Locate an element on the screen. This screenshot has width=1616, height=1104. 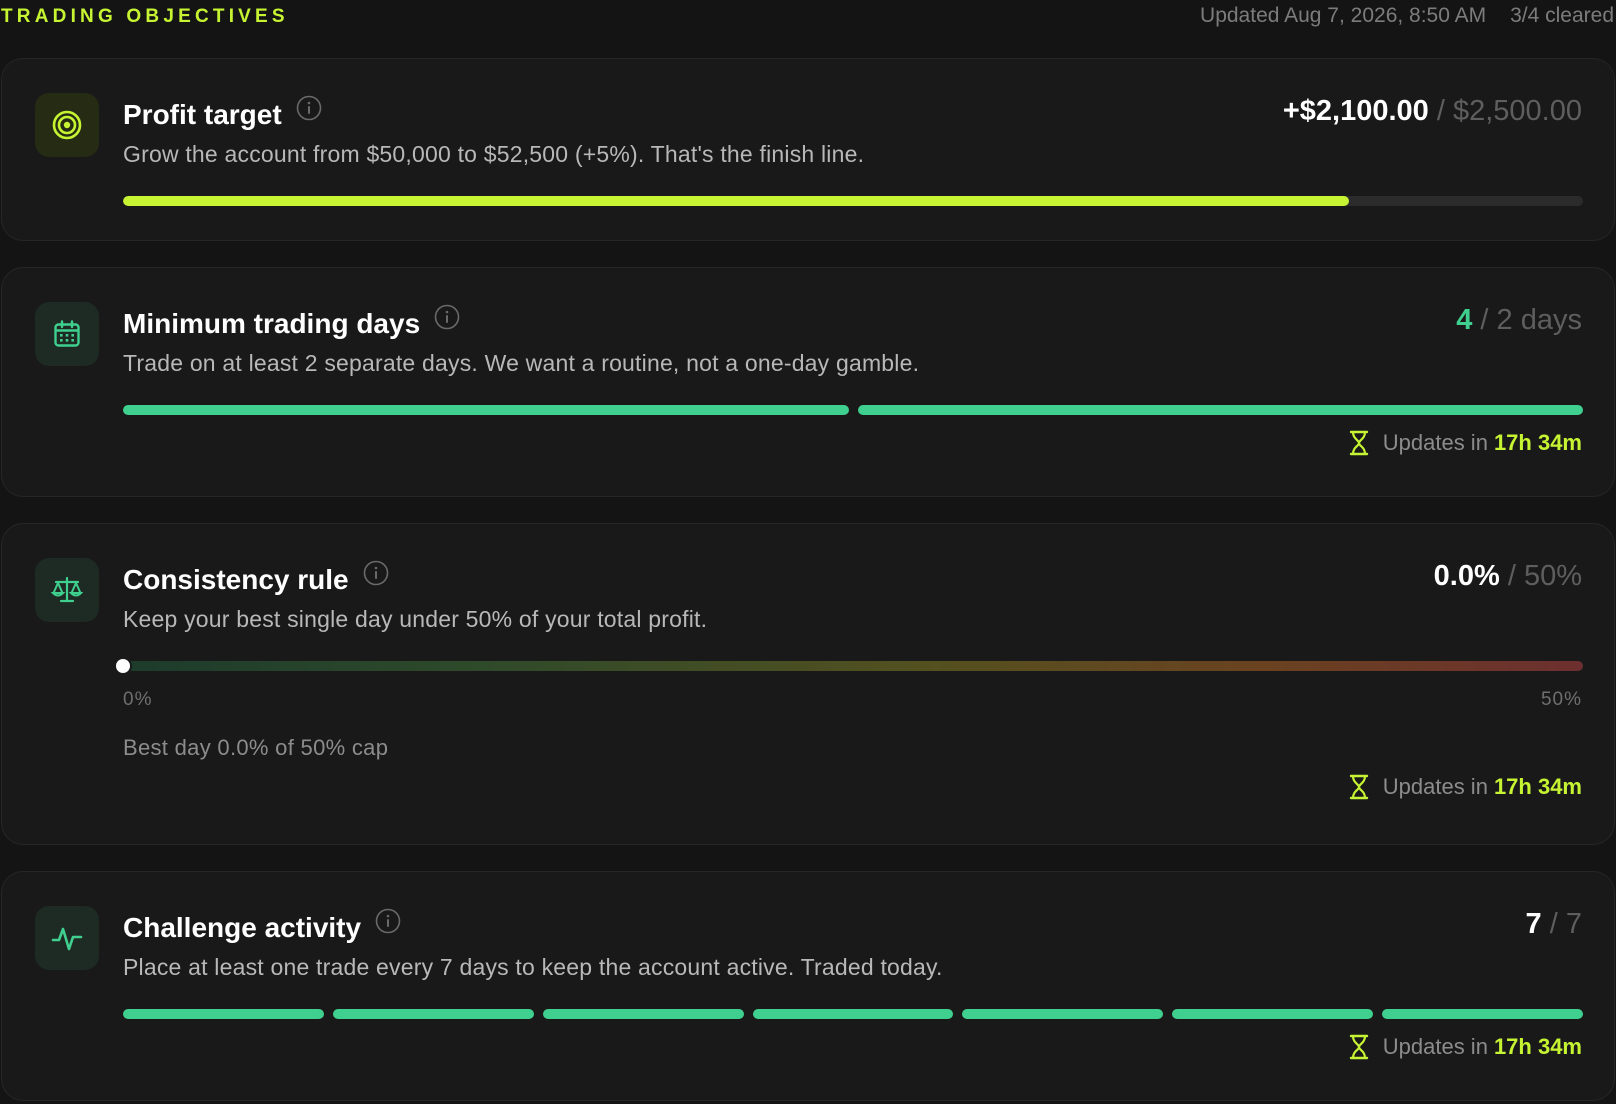
metric-target: 2 days is located at coordinates (1539, 320).